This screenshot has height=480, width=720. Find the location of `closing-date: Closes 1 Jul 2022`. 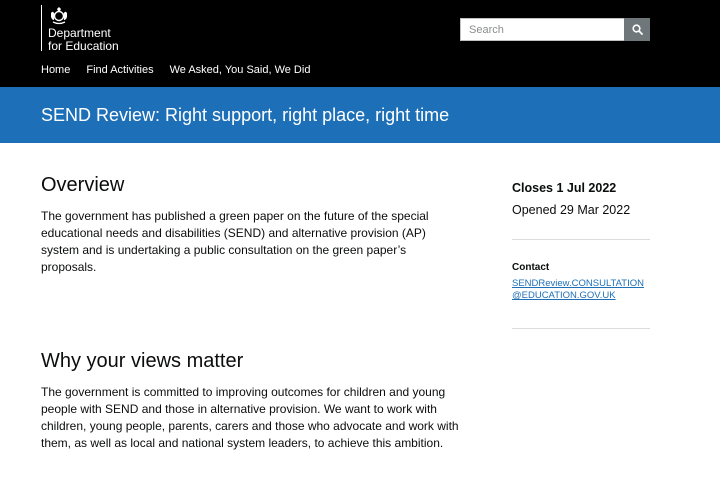

closing-date: Closes 1 Jul 2022 is located at coordinates (564, 188).